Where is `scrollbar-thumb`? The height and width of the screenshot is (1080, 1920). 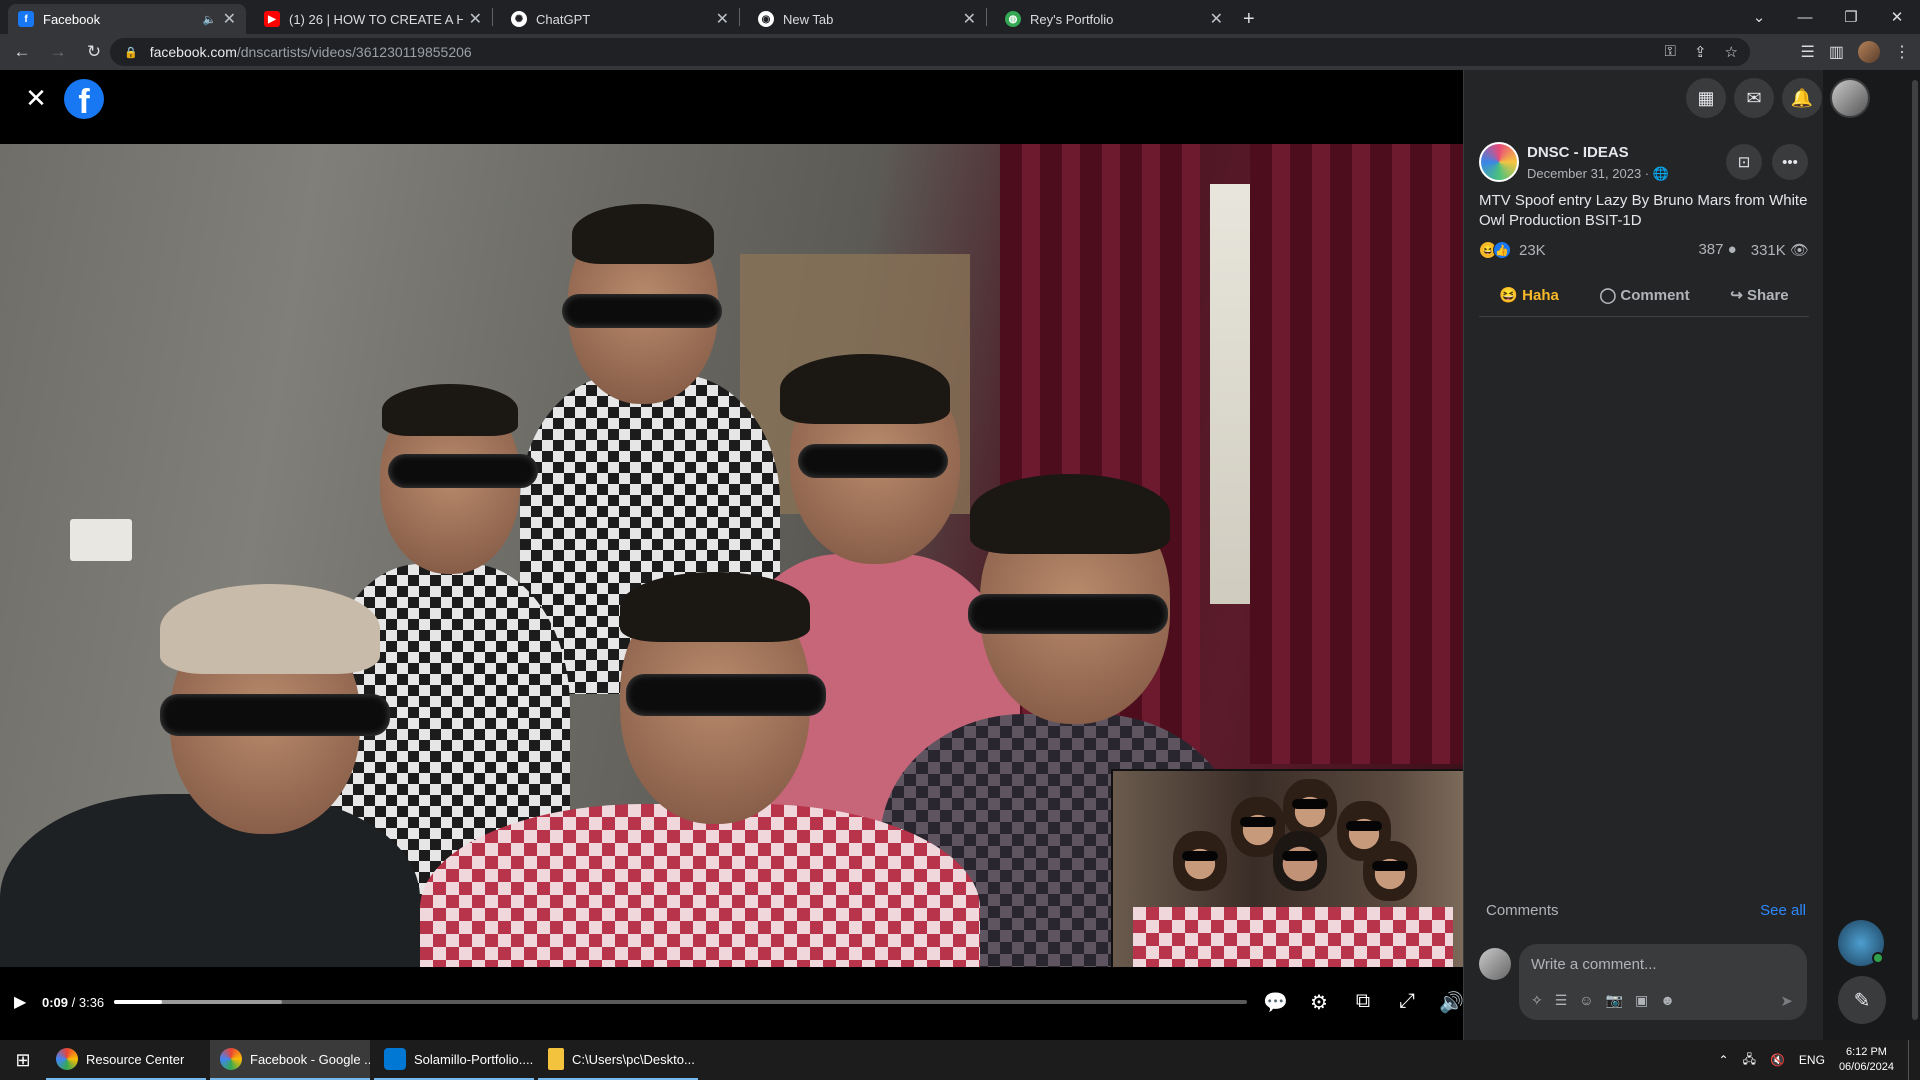 scrollbar-thumb is located at coordinates (1915, 550).